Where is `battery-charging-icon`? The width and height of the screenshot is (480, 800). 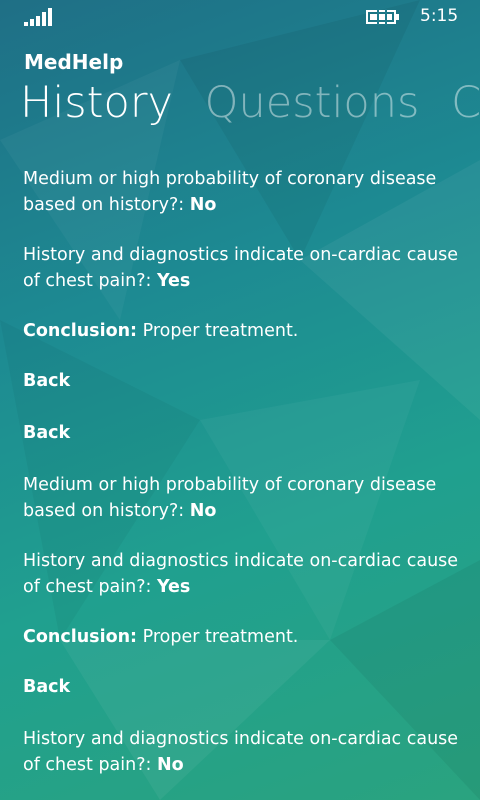
battery-charging-icon is located at coordinates (382, 17).